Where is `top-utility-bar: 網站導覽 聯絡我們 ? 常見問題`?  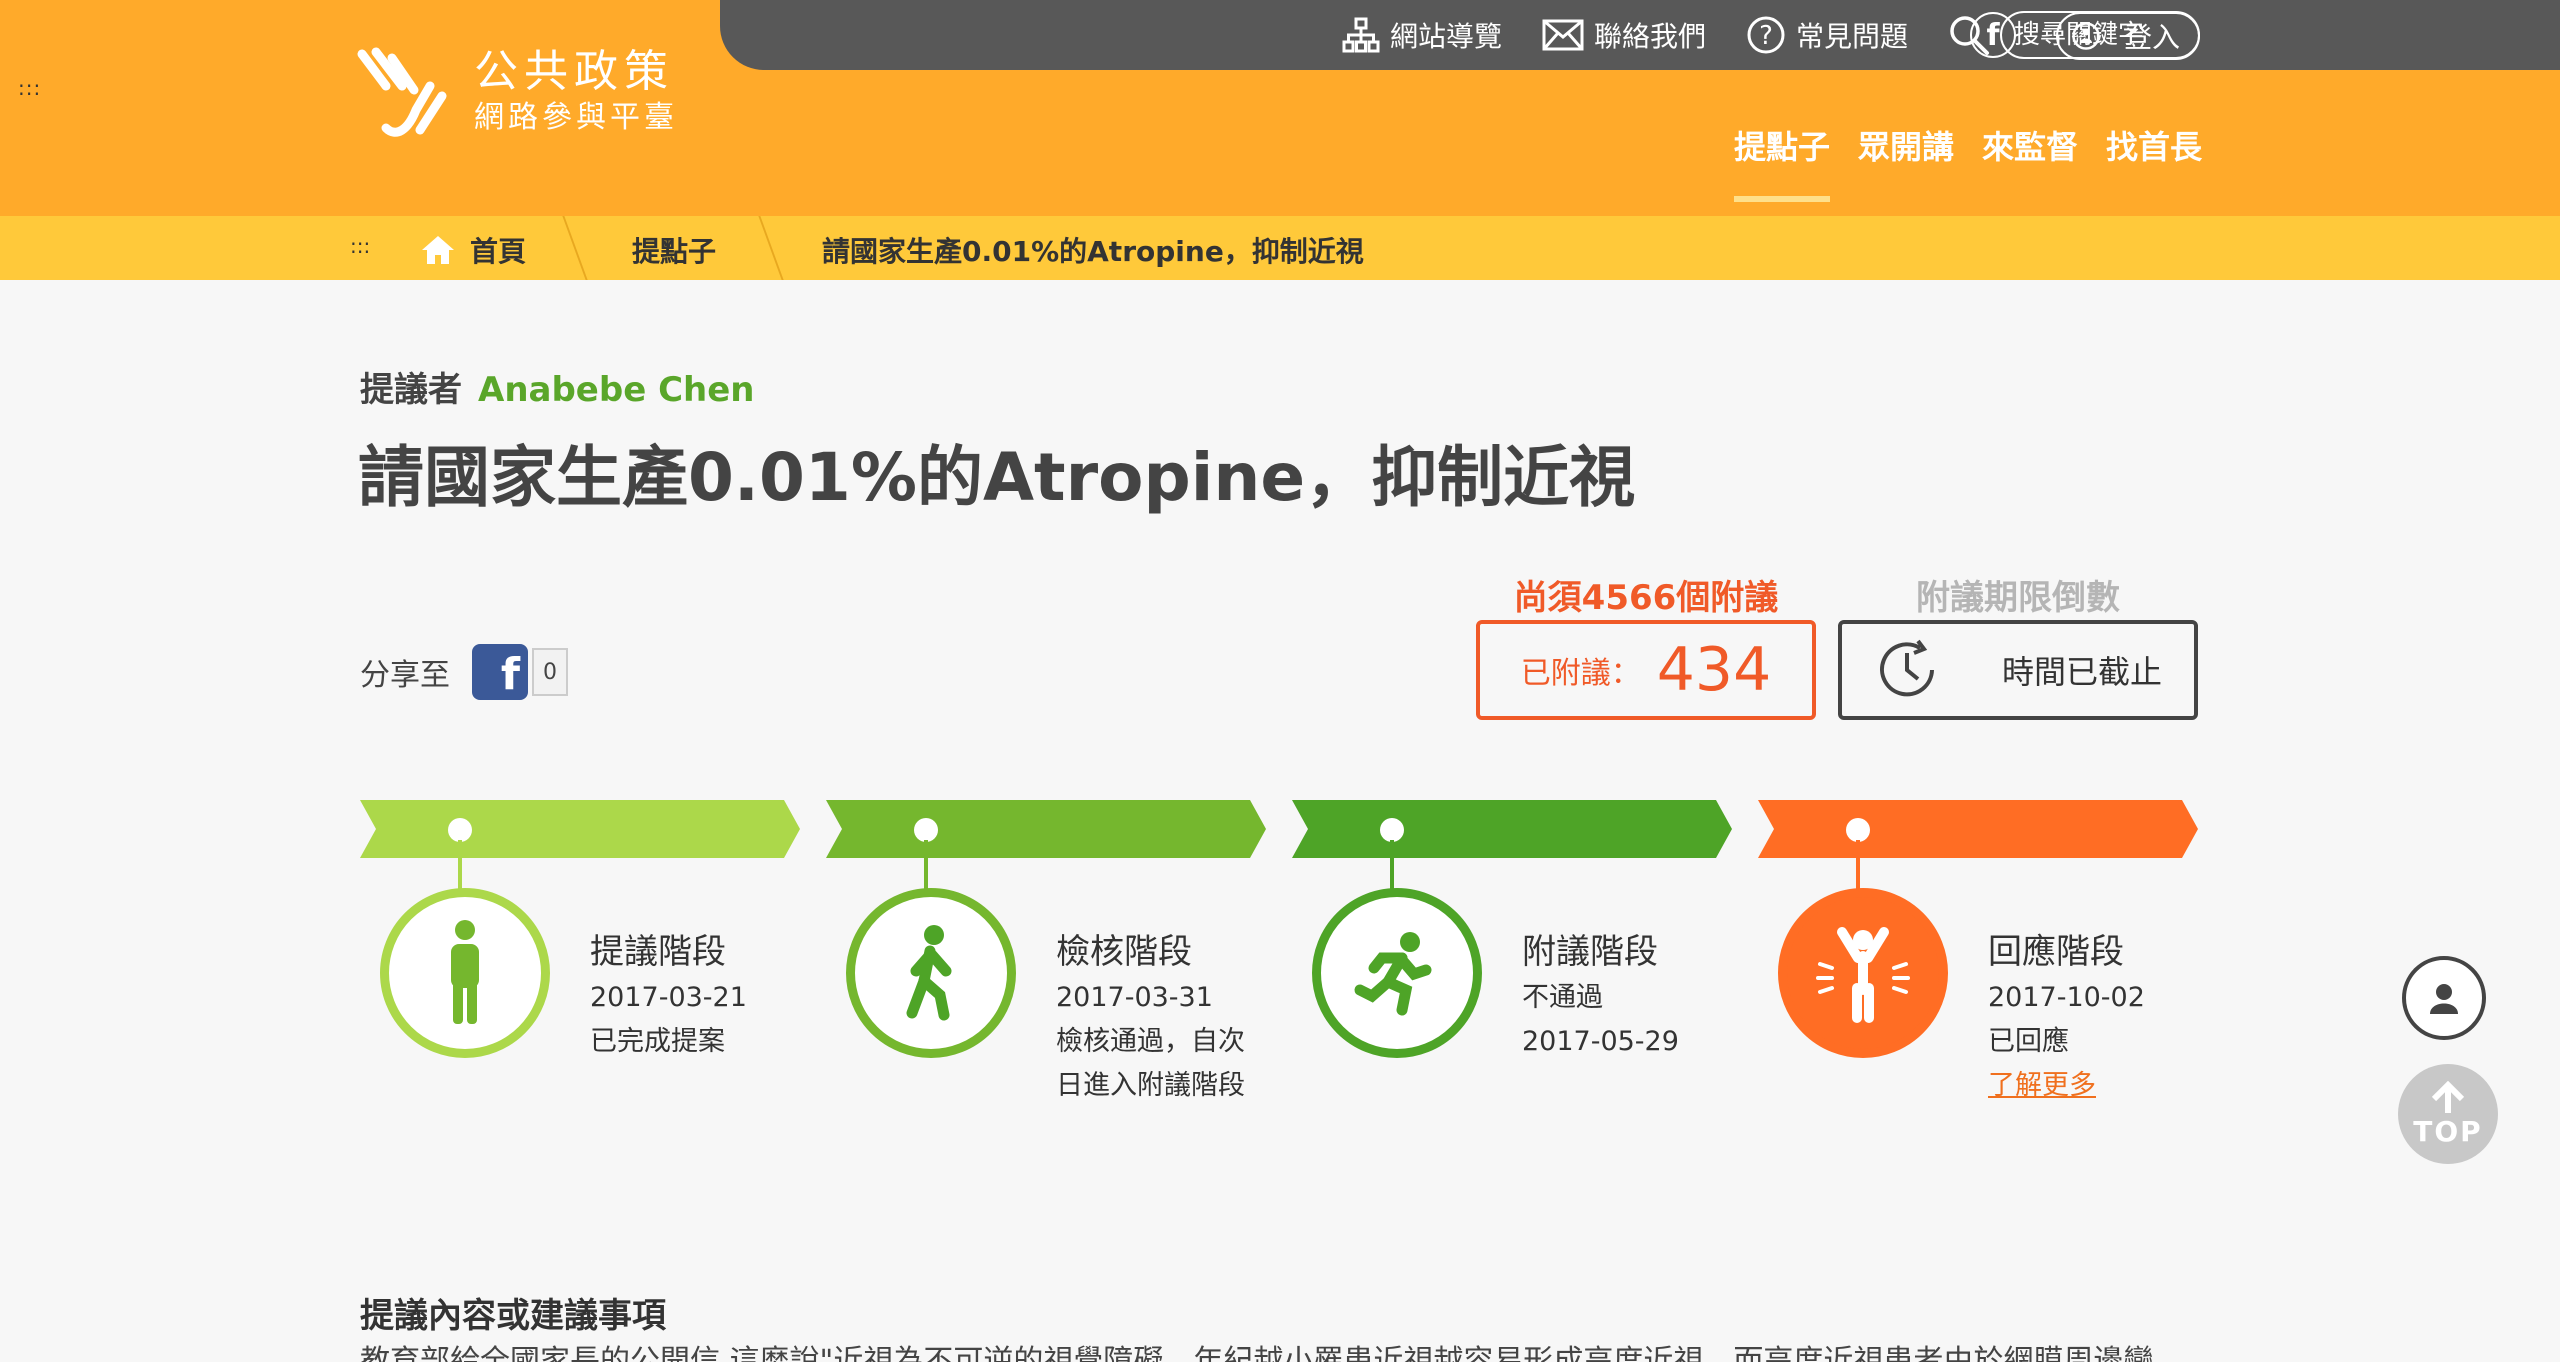 top-utility-bar: 網站導覽 聯絡我們 ? 常見問題 is located at coordinates (1640, 35).